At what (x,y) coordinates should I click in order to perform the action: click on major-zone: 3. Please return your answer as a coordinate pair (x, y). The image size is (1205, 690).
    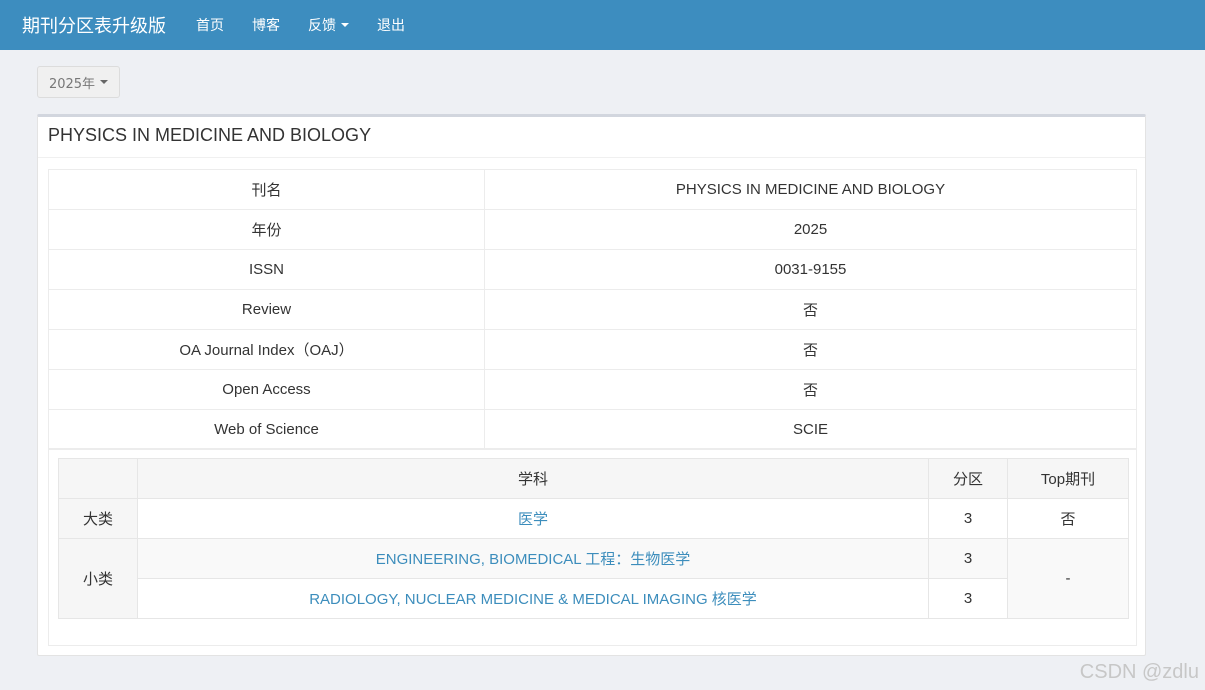
    Looking at the image, I should click on (968, 518).